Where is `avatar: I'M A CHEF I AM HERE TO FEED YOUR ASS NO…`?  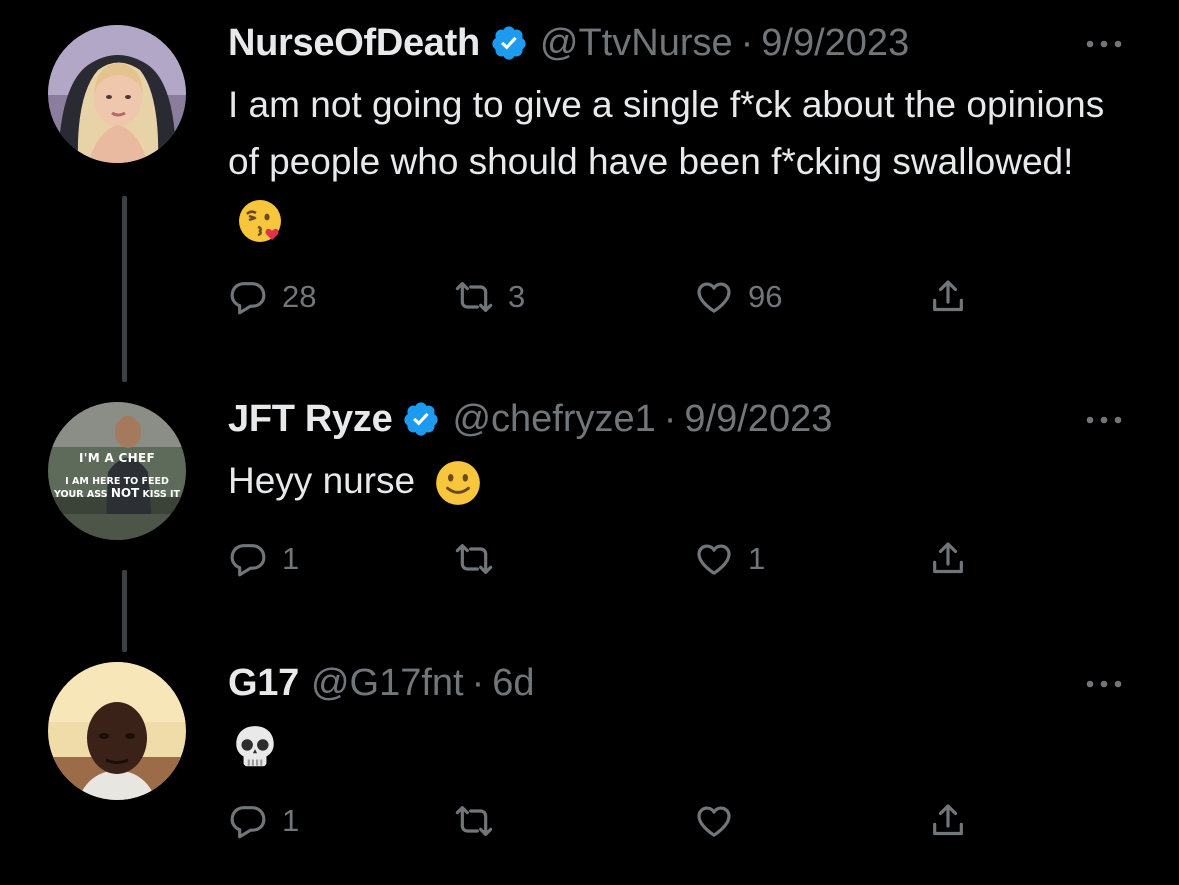 avatar: I'M A CHEF I AM HERE TO FEED YOUR ASS NO… is located at coordinates (117, 471).